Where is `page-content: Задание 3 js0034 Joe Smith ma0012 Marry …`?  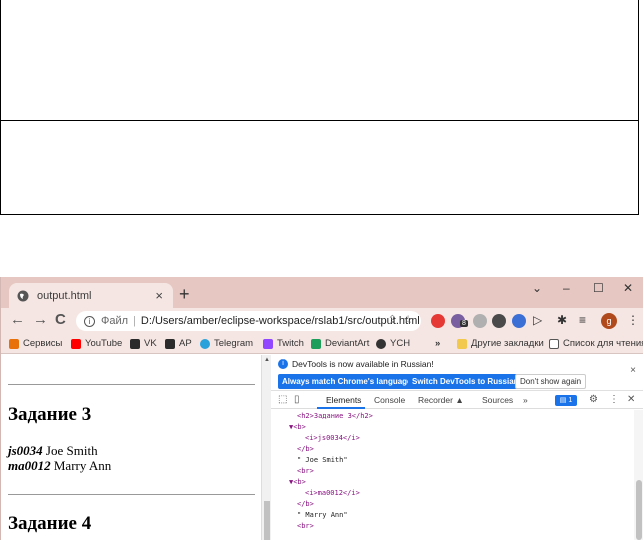 page-content: Задание 3 js0034 Joe Smith ma0012 Marry … is located at coordinates (131, 447).